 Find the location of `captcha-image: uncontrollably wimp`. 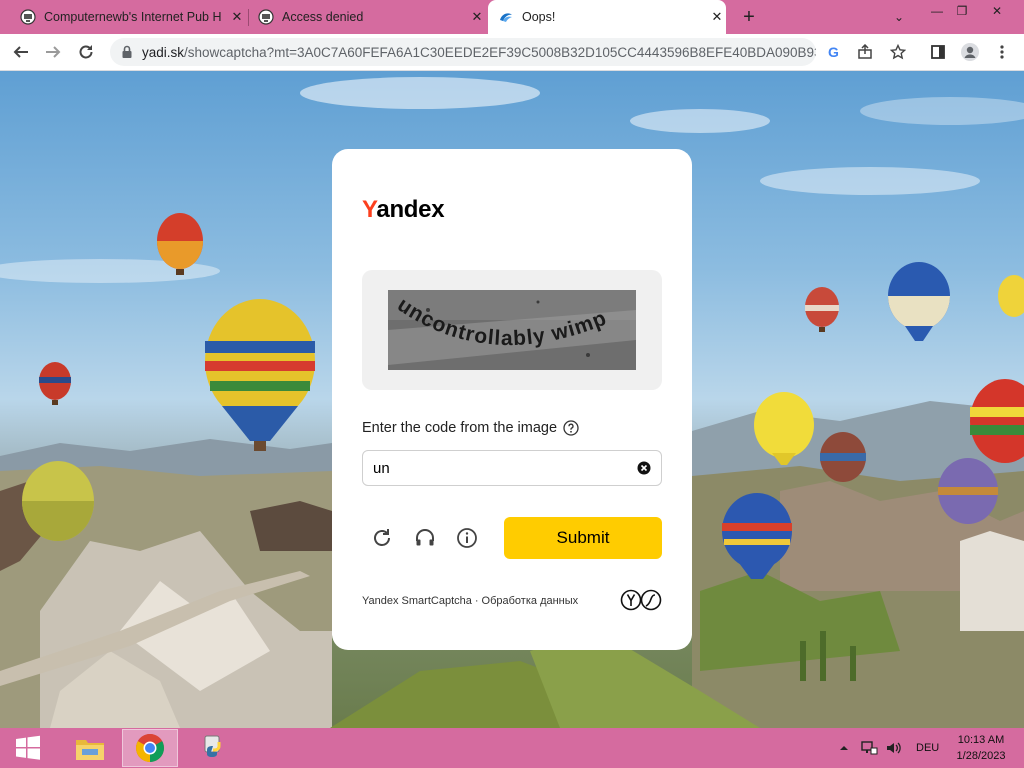

captcha-image: uncontrollably wimp is located at coordinates (512, 330).